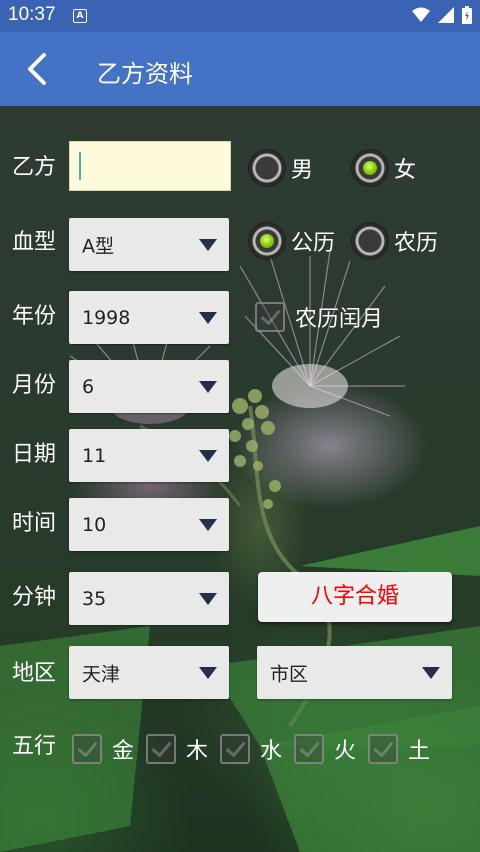 Image resolution: width=480 pixels, height=852 pixels. I want to click on calendar-solar-radio: 公历, so click(292, 241).